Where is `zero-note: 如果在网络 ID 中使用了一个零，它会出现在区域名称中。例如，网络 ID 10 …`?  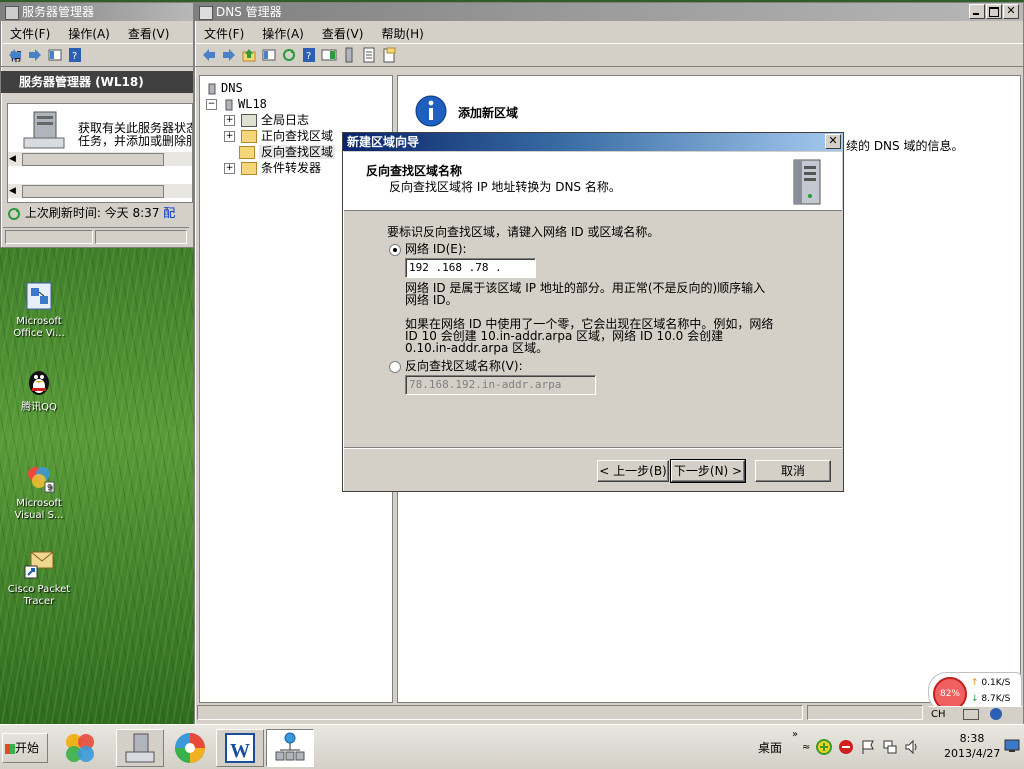 zero-note: 如果在网络 ID 中使用了一个零，它会出现在区域名称中。例如，网络 ID 10 … is located at coordinates (589, 336).